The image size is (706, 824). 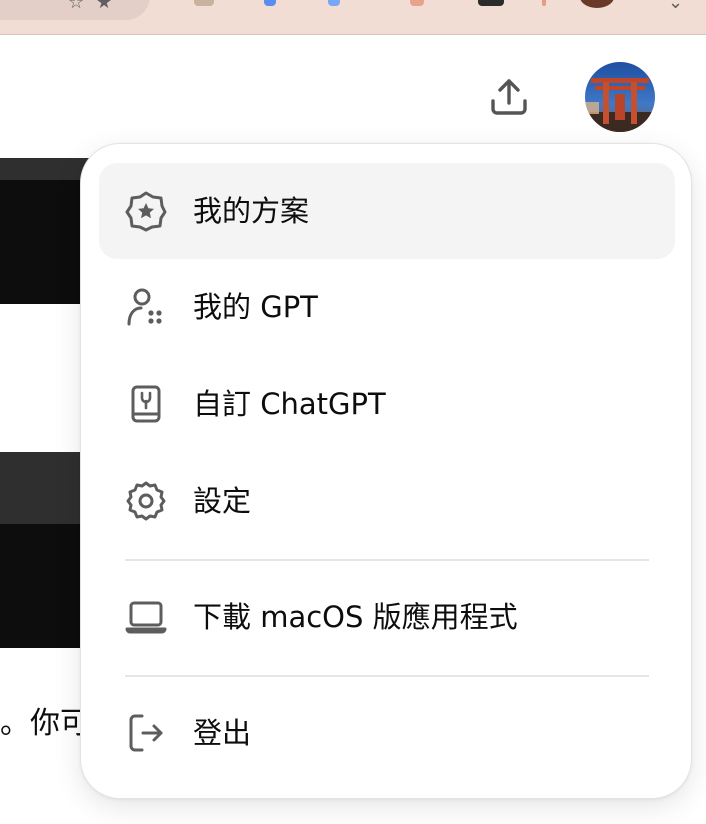 I want to click on torii-gate-photo, so click(x=620, y=97).